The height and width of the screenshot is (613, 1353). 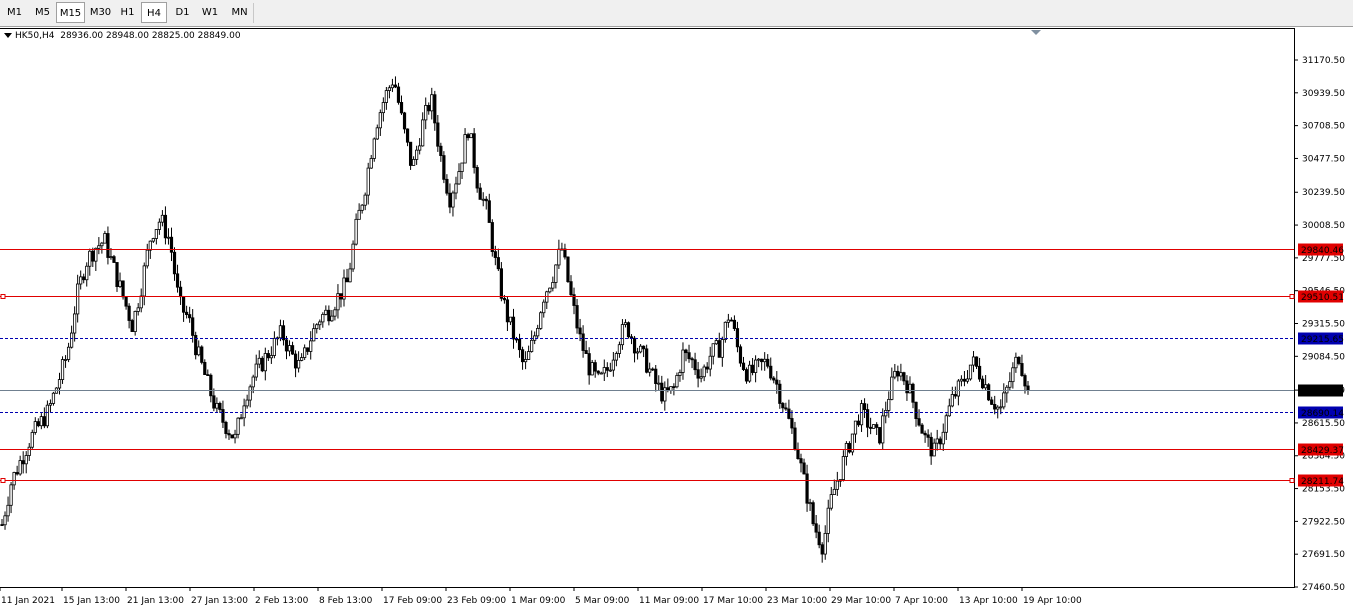 I want to click on chart-shift-marker-icon, so click(x=1036, y=32).